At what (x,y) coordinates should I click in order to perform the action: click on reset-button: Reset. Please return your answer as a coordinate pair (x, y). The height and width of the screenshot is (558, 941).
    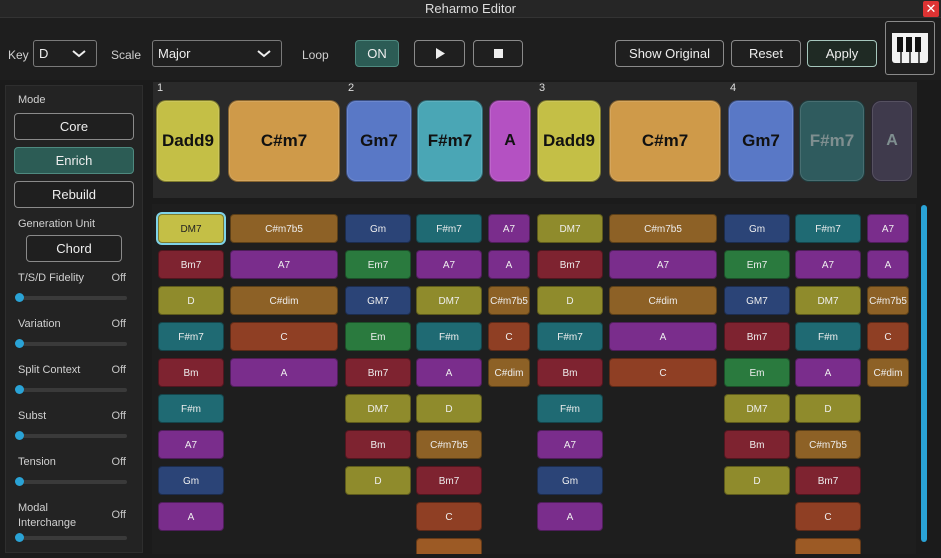
    Looking at the image, I should click on (766, 53).